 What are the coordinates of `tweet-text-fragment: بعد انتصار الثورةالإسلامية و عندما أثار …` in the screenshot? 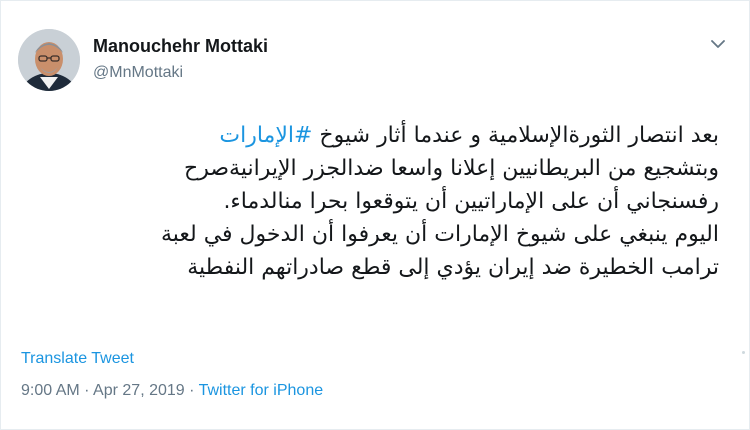 It's located at (515, 135).